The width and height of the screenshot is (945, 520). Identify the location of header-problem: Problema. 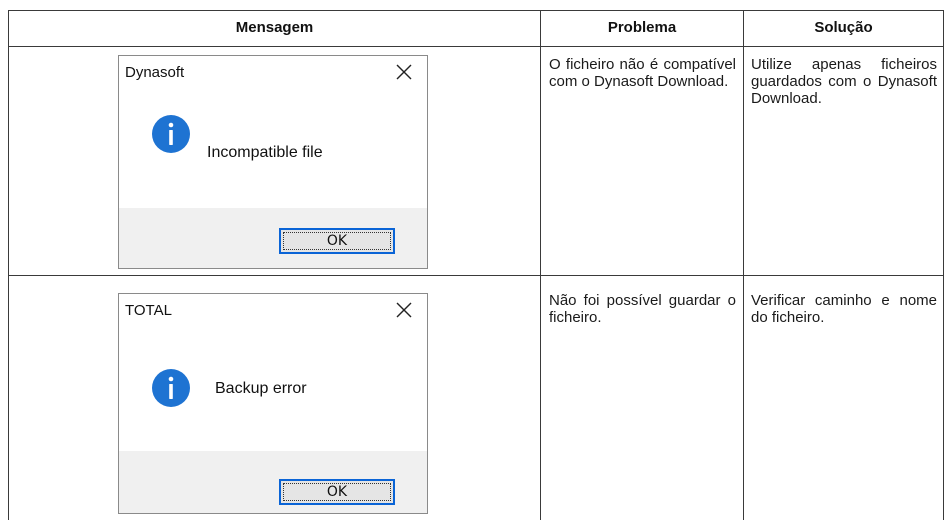
(642, 27).